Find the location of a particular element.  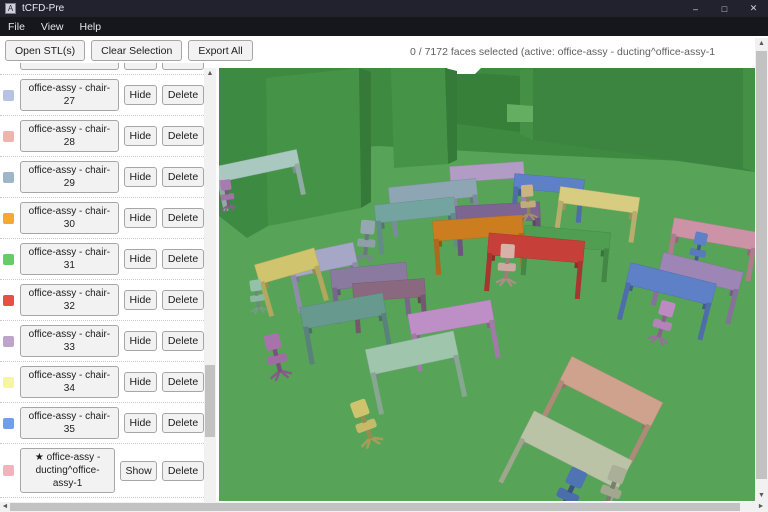

part-name-button: office-assy - chair-34 is located at coordinates (69, 382).